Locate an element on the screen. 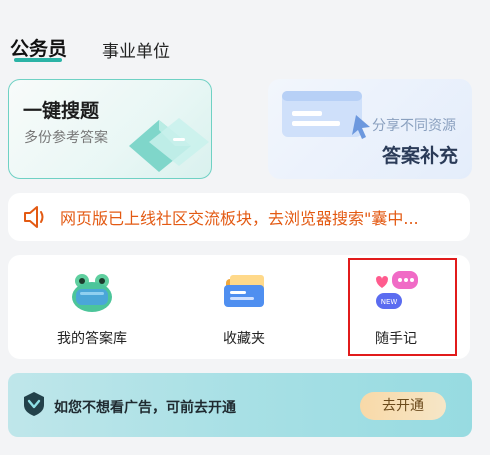 This screenshot has width=490, height=455. tab-public-institution: 事业单位 is located at coordinates (136, 49).